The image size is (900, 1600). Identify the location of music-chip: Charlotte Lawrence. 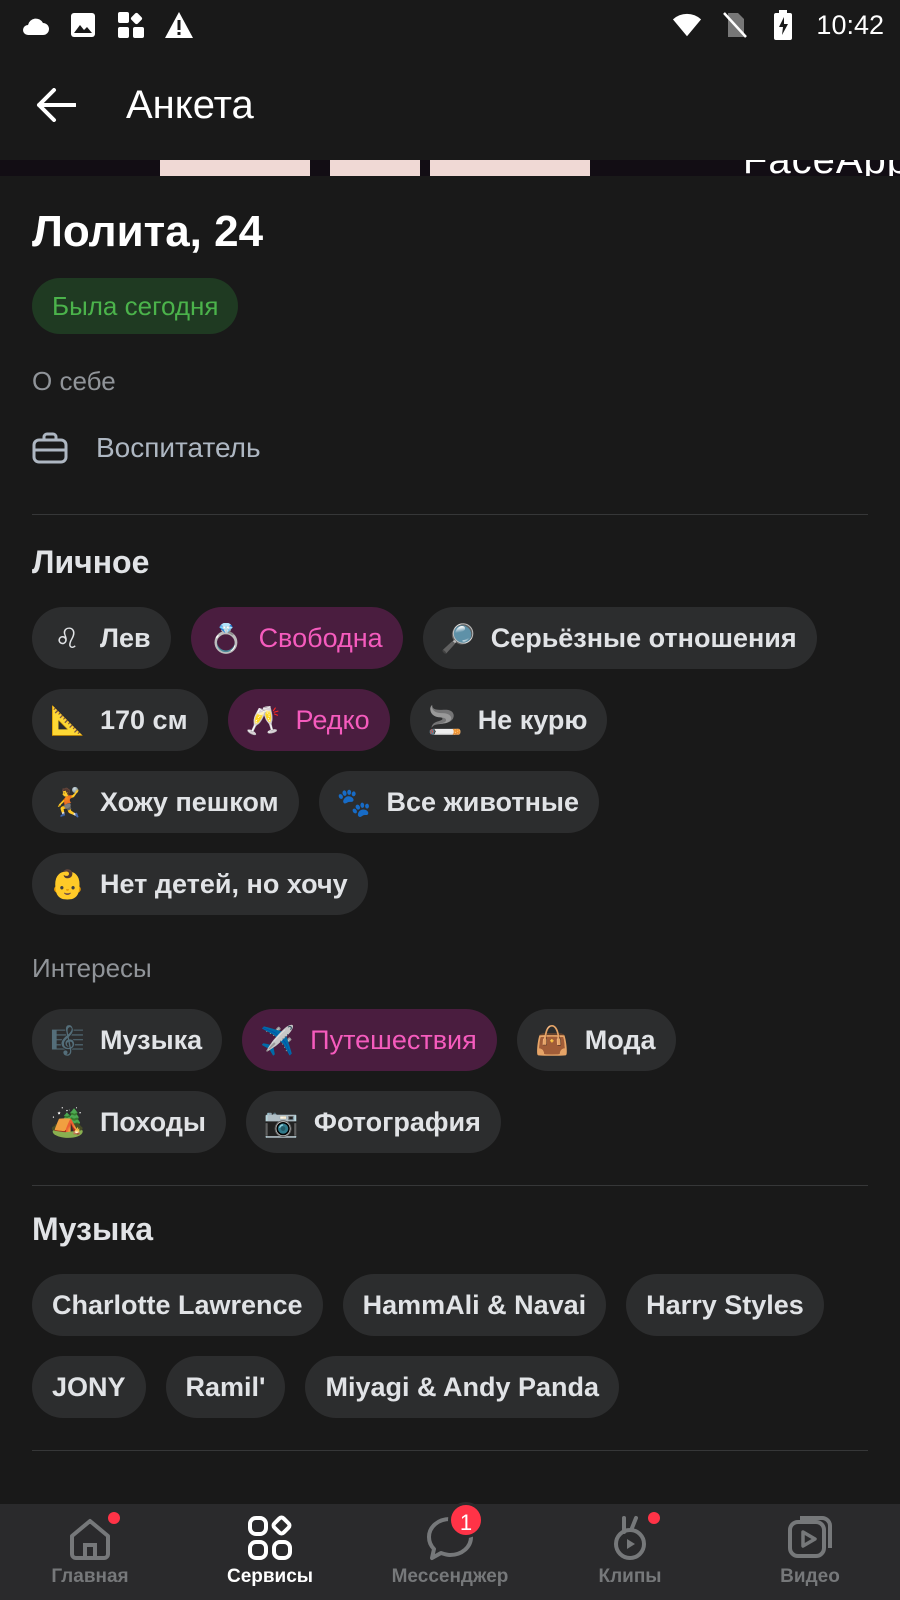
(177, 1305).